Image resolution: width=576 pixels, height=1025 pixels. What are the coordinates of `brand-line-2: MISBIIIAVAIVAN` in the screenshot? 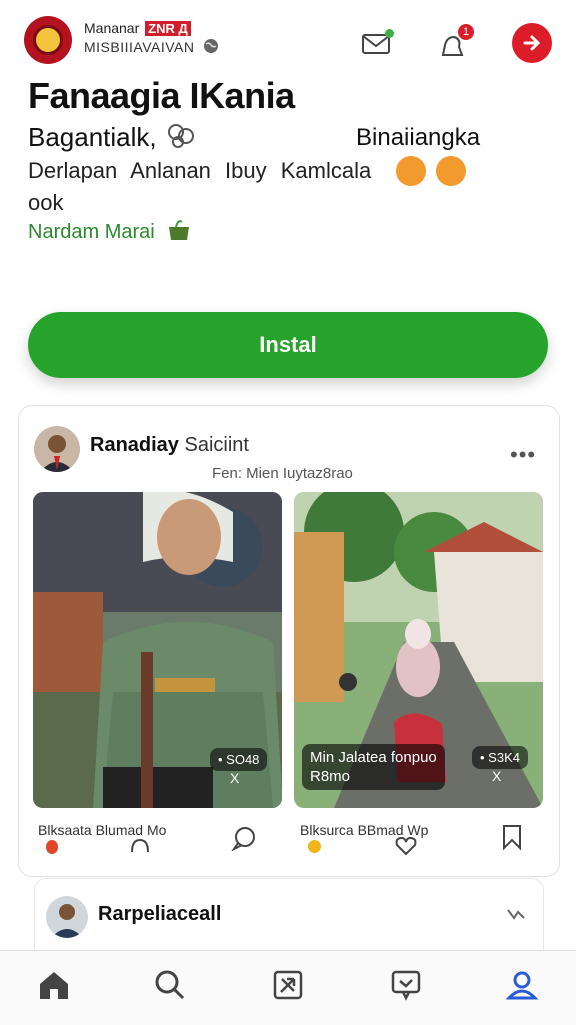 It's located at (139, 47).